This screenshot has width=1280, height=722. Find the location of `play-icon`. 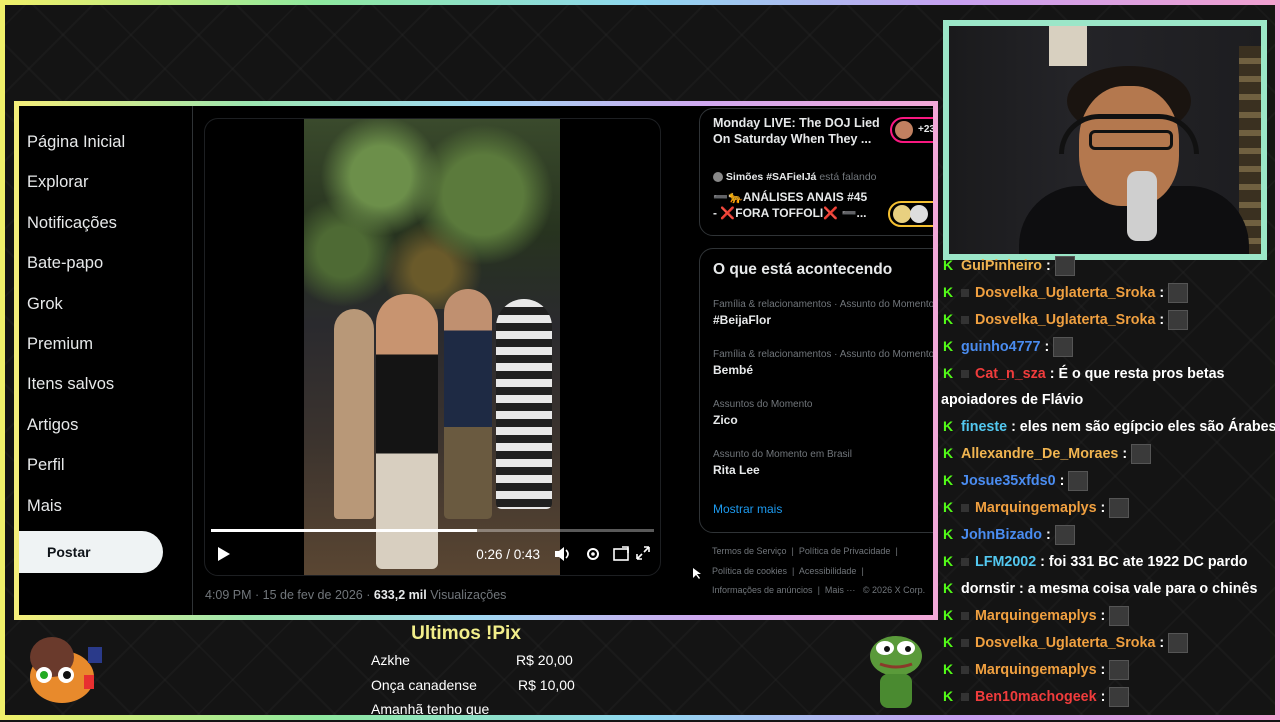

play-icon is located at coordinates (224, 554).